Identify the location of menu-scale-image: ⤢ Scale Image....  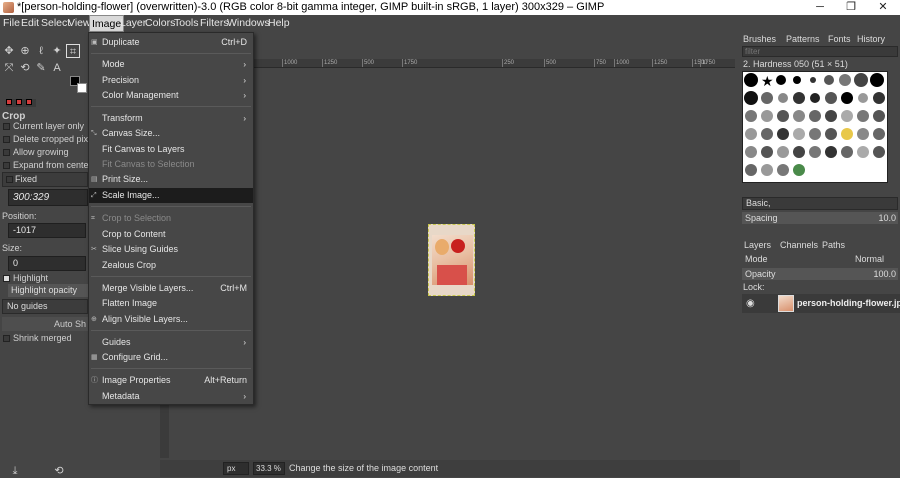
(171, 195).